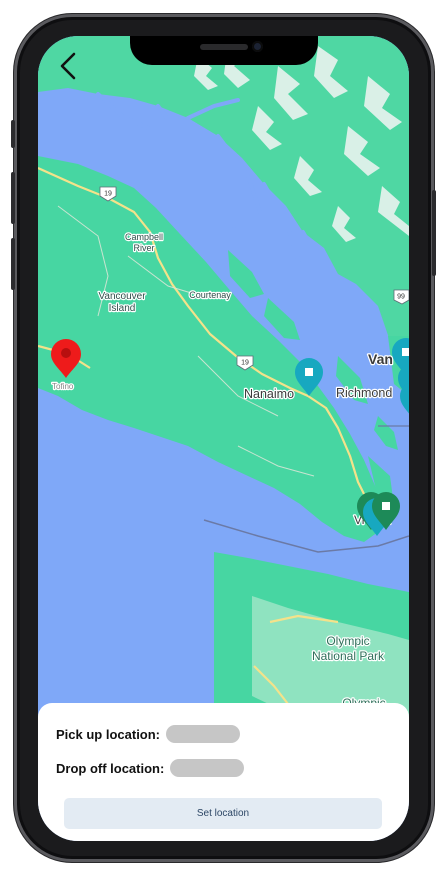 The width and height of the screenshot is (447, 877). What do you see at coordinates (144, 237) in the screenshot?
I see `label-campbell-river-1: Campbell` at bounding box center [144, 237].